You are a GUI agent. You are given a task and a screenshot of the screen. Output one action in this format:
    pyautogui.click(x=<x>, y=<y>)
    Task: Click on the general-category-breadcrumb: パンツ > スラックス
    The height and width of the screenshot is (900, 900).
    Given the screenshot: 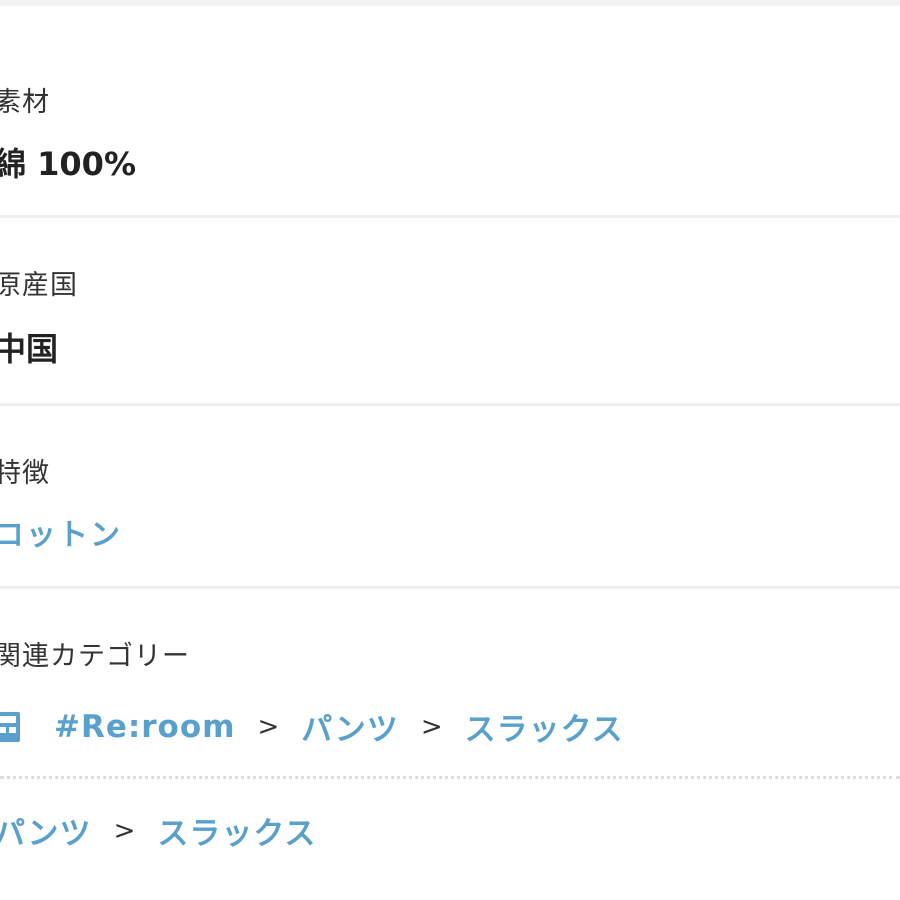 What is the action you would take?
    pyautogui.click(x=158, y=830)
    